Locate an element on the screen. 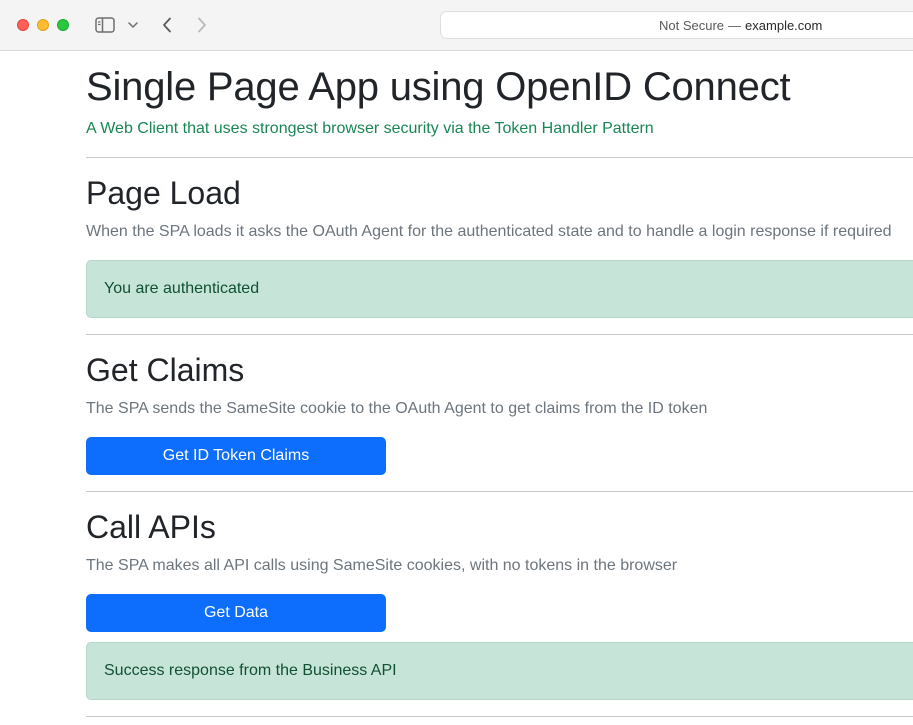 The height and width of the screenshot is (725, 913). window-minimize-button is located at coordinates (43, 25).